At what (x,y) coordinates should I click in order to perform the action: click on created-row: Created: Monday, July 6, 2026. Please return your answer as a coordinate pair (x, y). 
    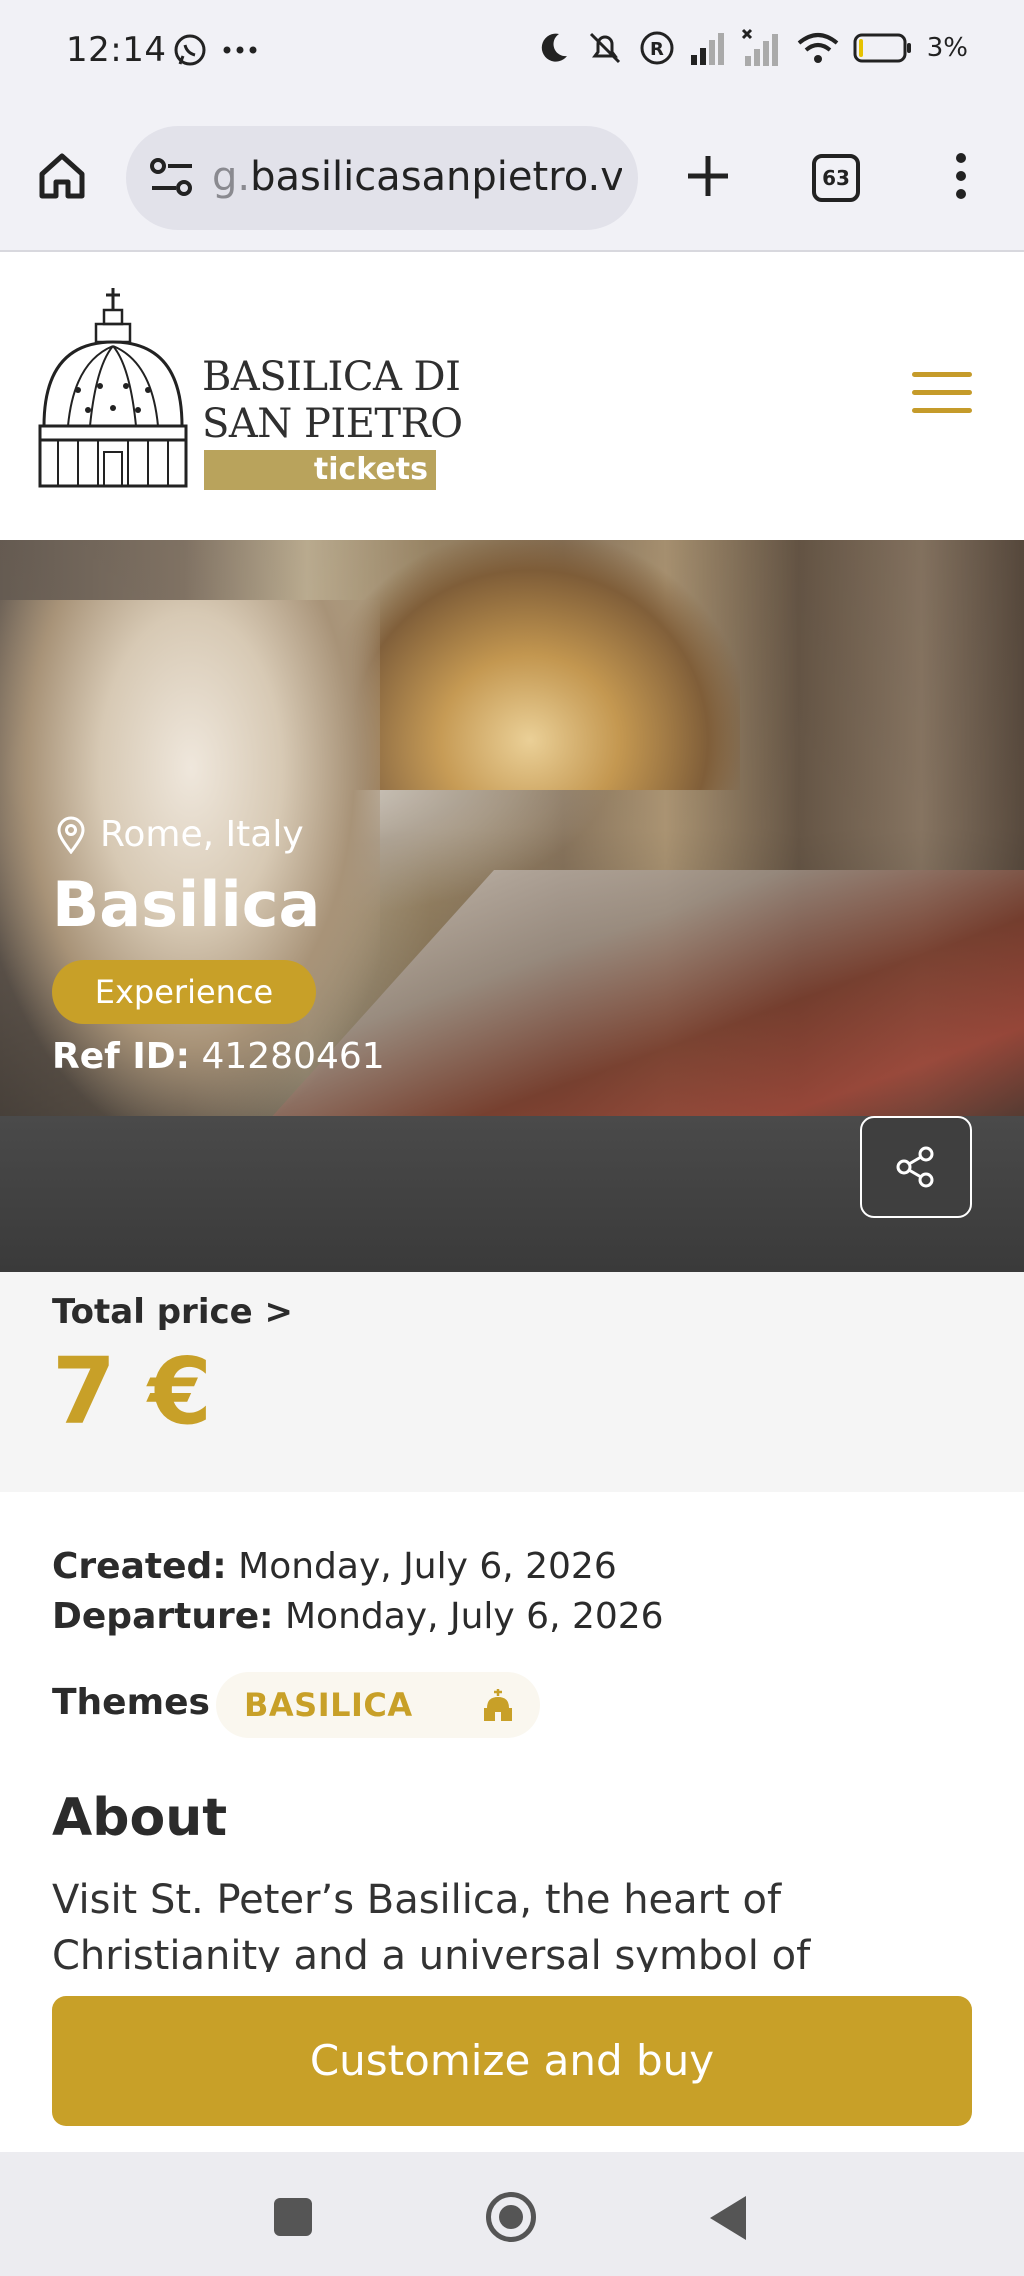
    Looking at the image, I should click on (334, 1566).